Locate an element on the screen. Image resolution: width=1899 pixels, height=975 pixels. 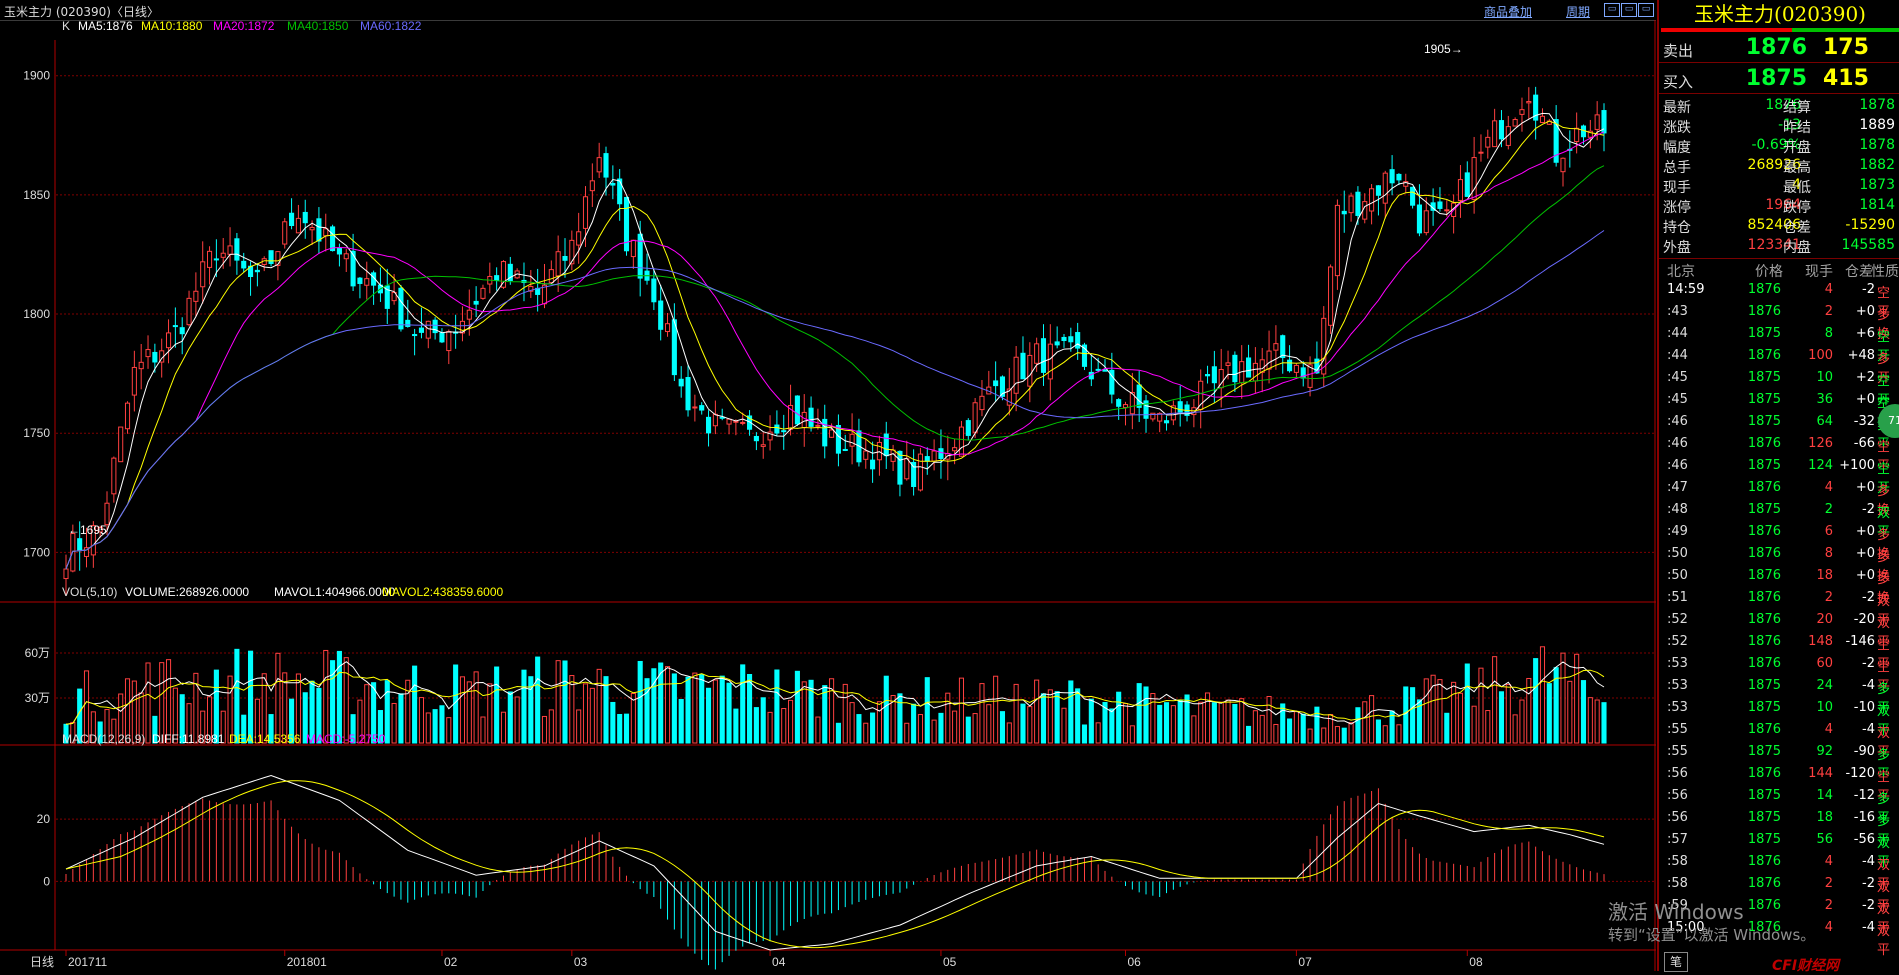
tick-time: 14:59 is located at coordinates (1686, 289).